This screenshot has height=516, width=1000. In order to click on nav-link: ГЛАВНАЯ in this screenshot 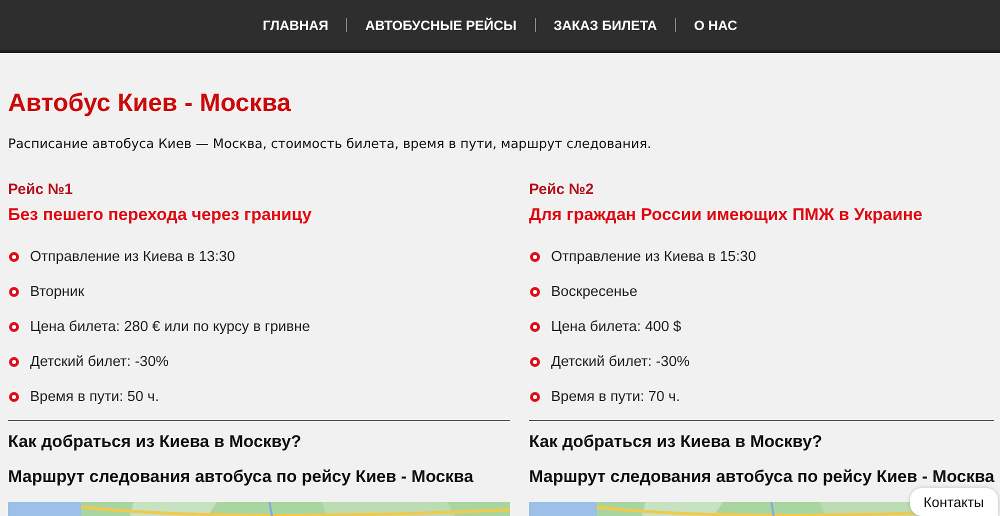, I will do `click(295, 25)`.